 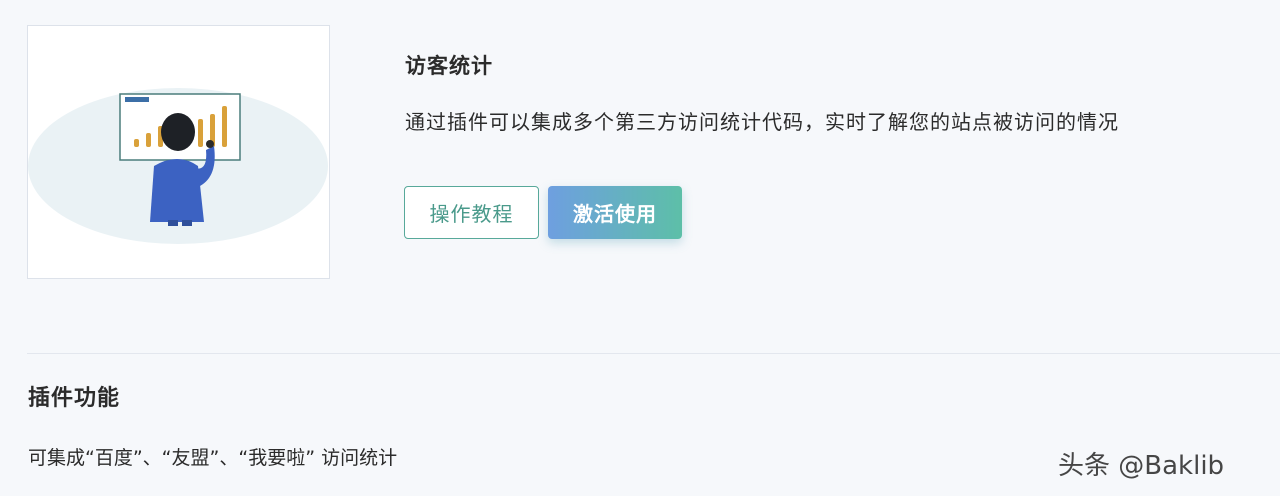 What do you see at coordinates (449, 66) in the screenshot?
I see `plugin-title: 访客统计` at bounding box center [449, 66].